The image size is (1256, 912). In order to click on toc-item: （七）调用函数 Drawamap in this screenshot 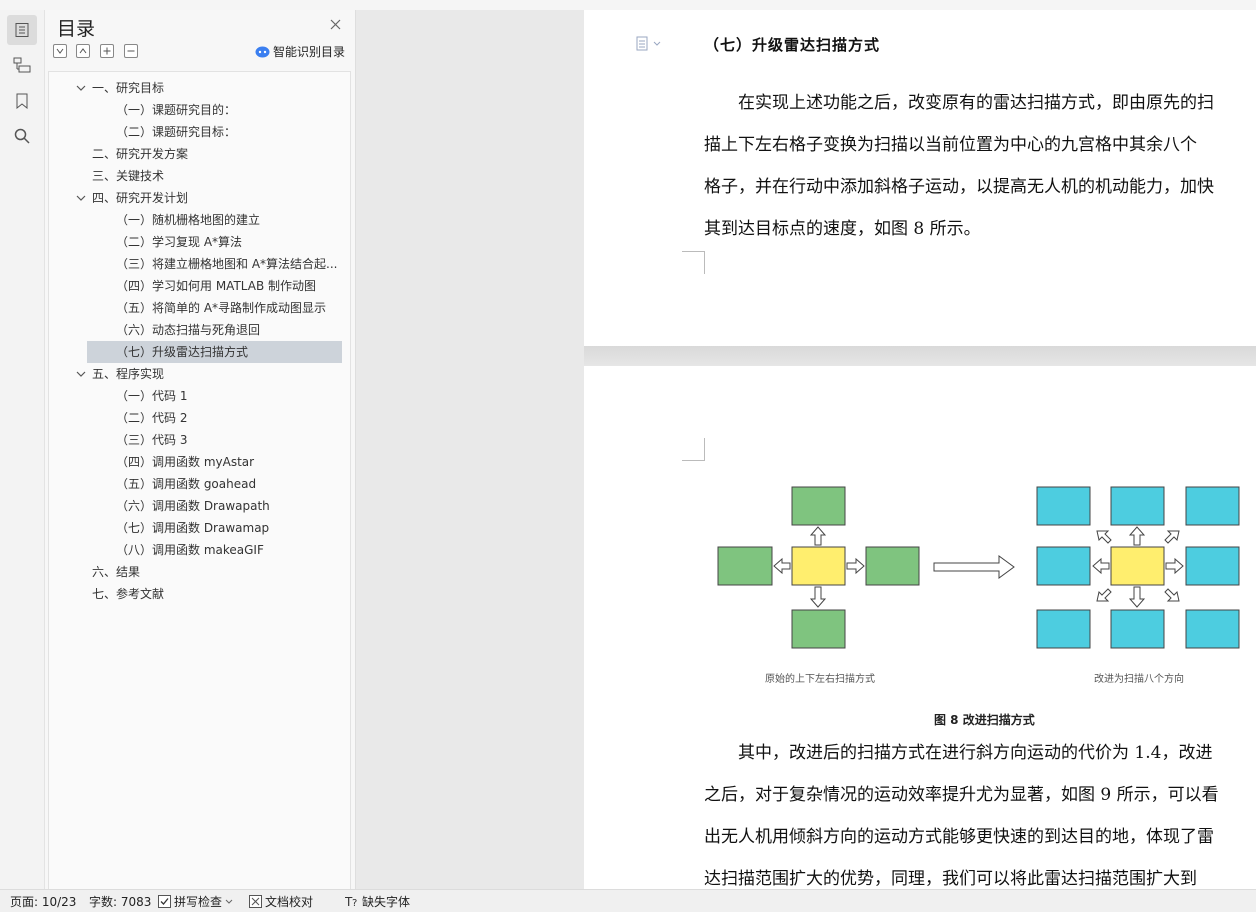, I will do `click(196, 528)`.